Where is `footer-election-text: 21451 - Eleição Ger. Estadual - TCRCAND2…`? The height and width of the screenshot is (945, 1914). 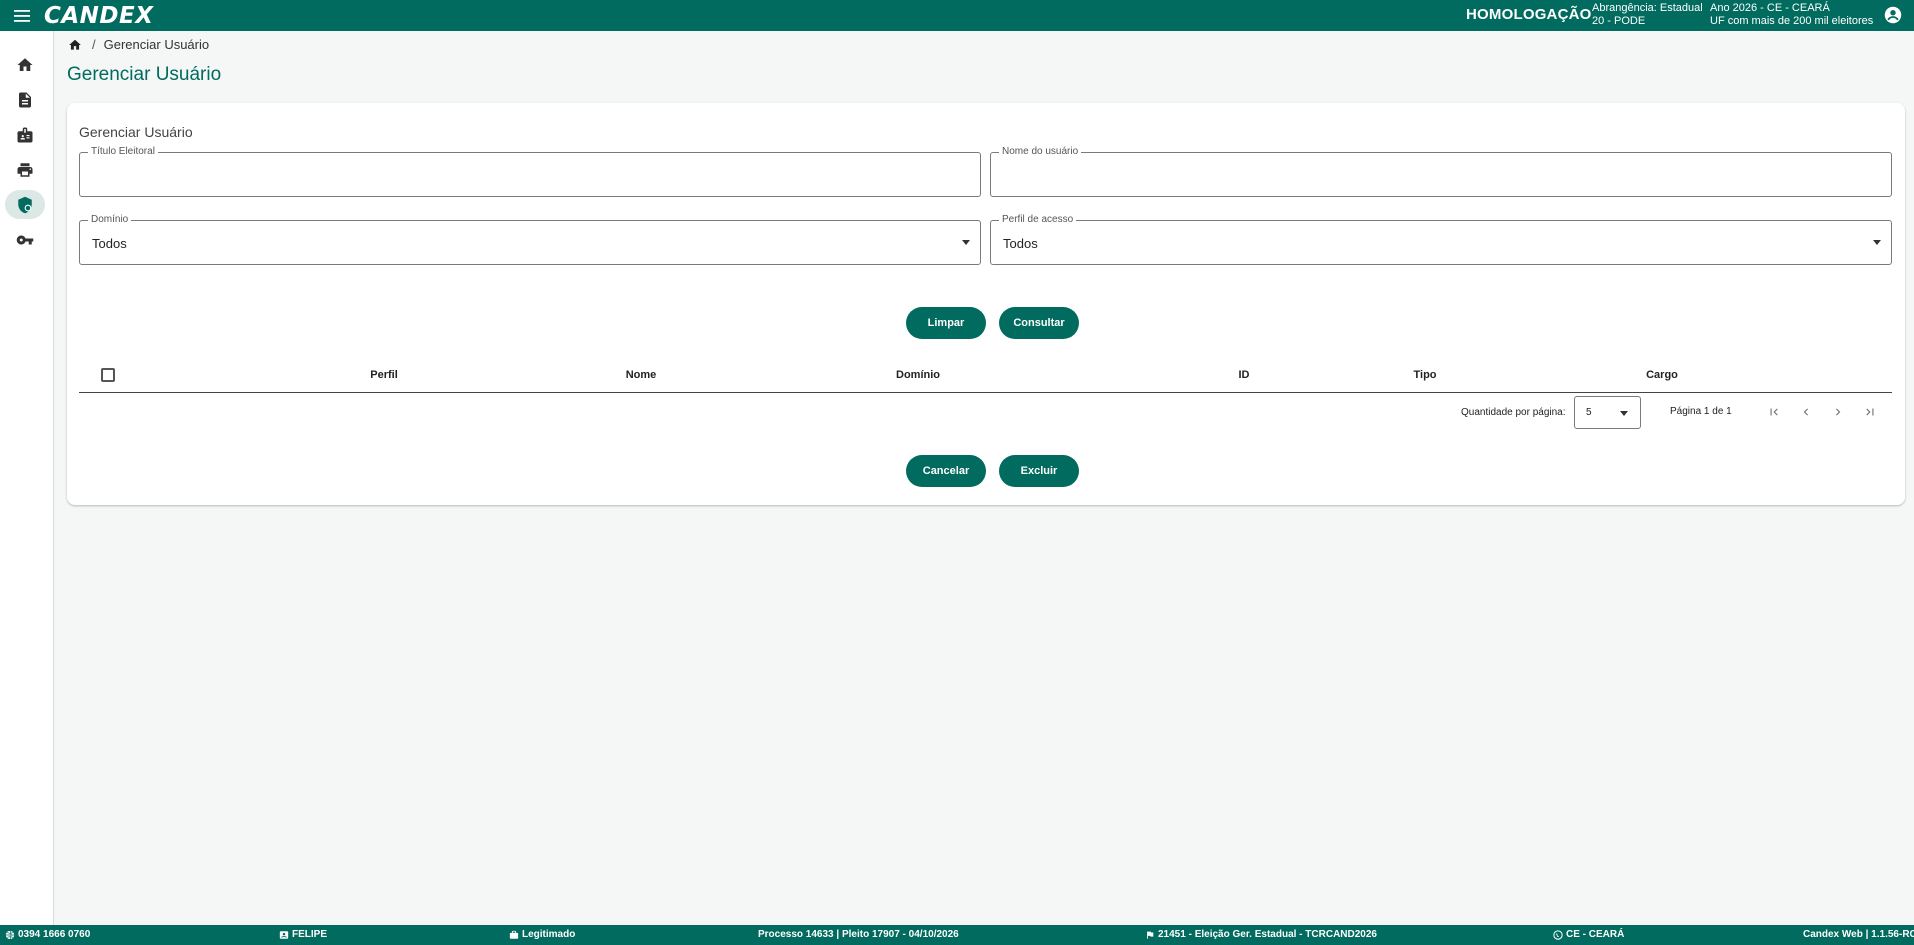 footer-election-text: 21451 - Eleição Ger. Estadual - TCRCAND2… is located at coordinates (1267, 934).